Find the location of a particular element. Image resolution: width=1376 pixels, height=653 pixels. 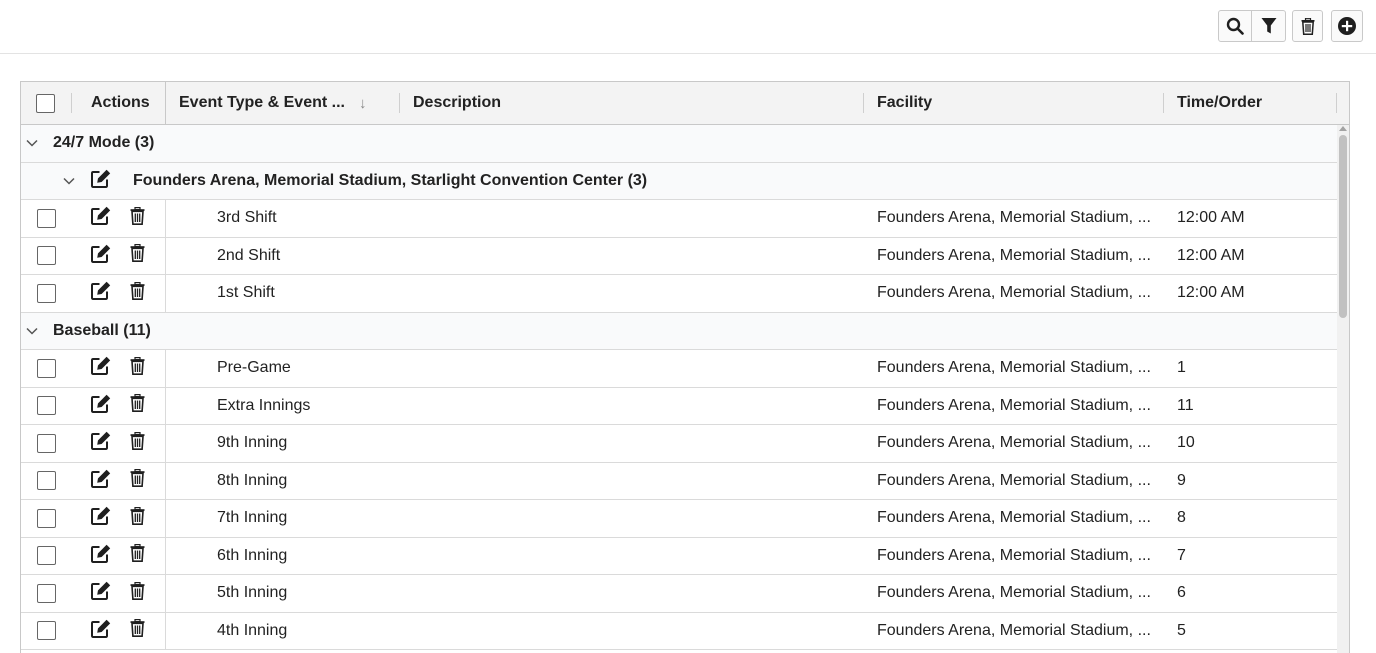

column-header-event-type: Event Type & Event ... ↓ is located at coordinates (272, 103).